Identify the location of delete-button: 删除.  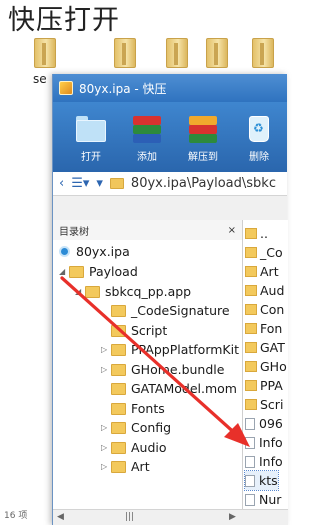
(259, 137).